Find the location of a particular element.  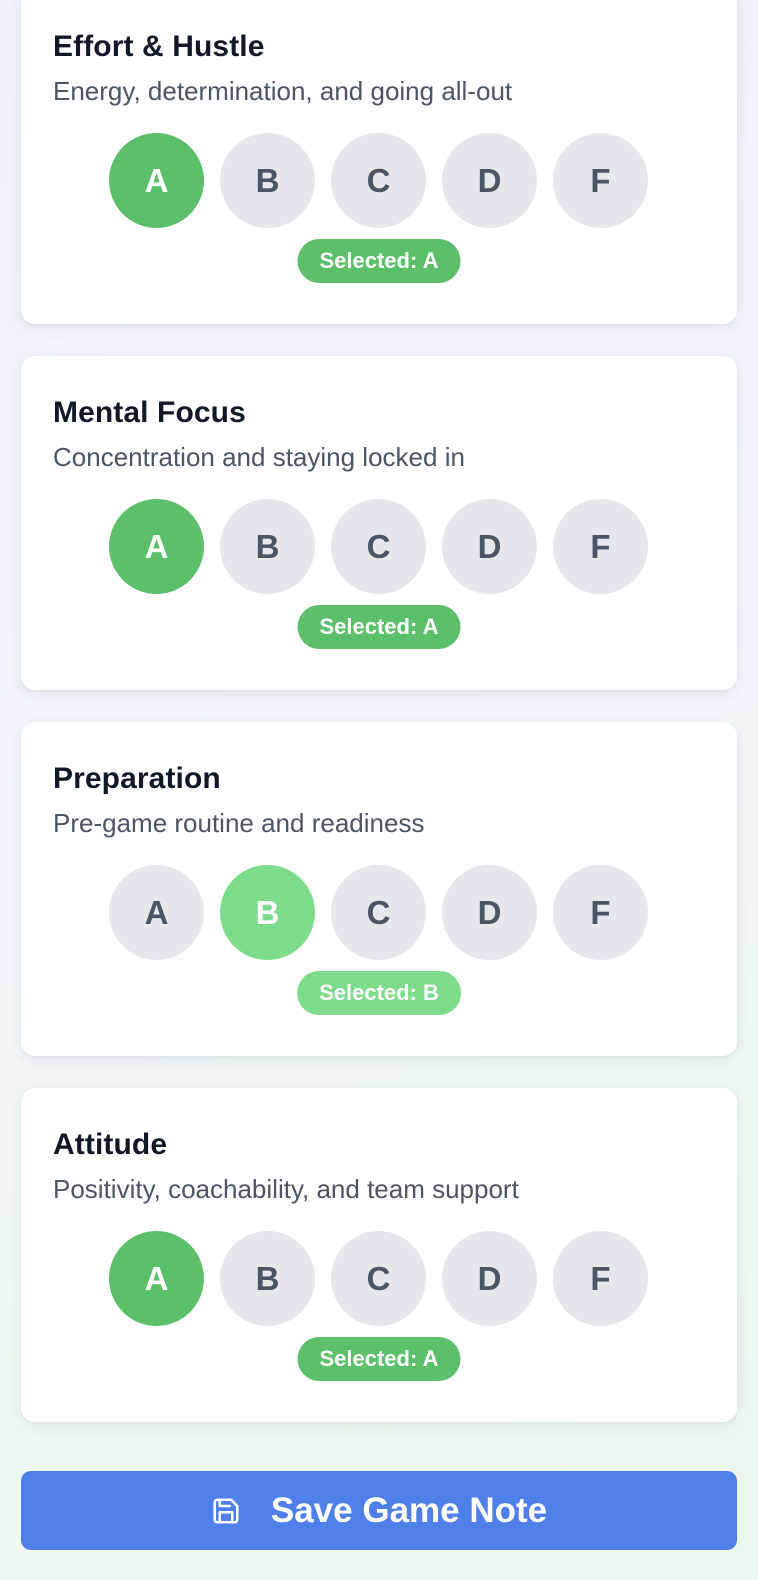

card-title: Attitude is located at coordinates (110, 1144).